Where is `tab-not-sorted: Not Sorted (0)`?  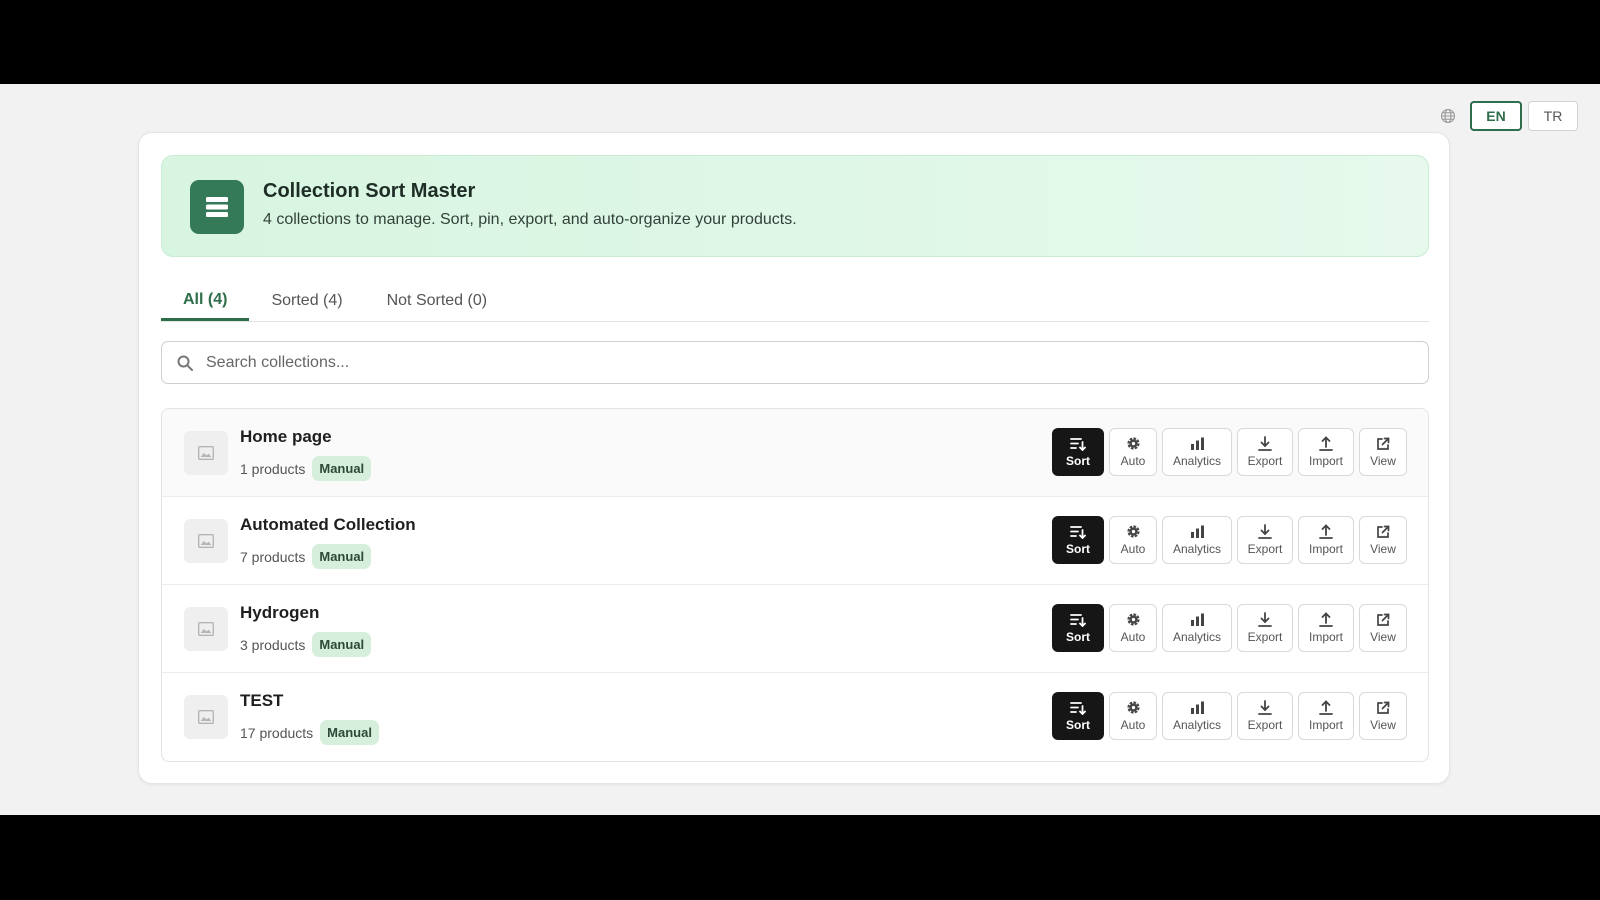 tab-not-sorted: Not Sorted (0) is located at coordinates (437, 301).